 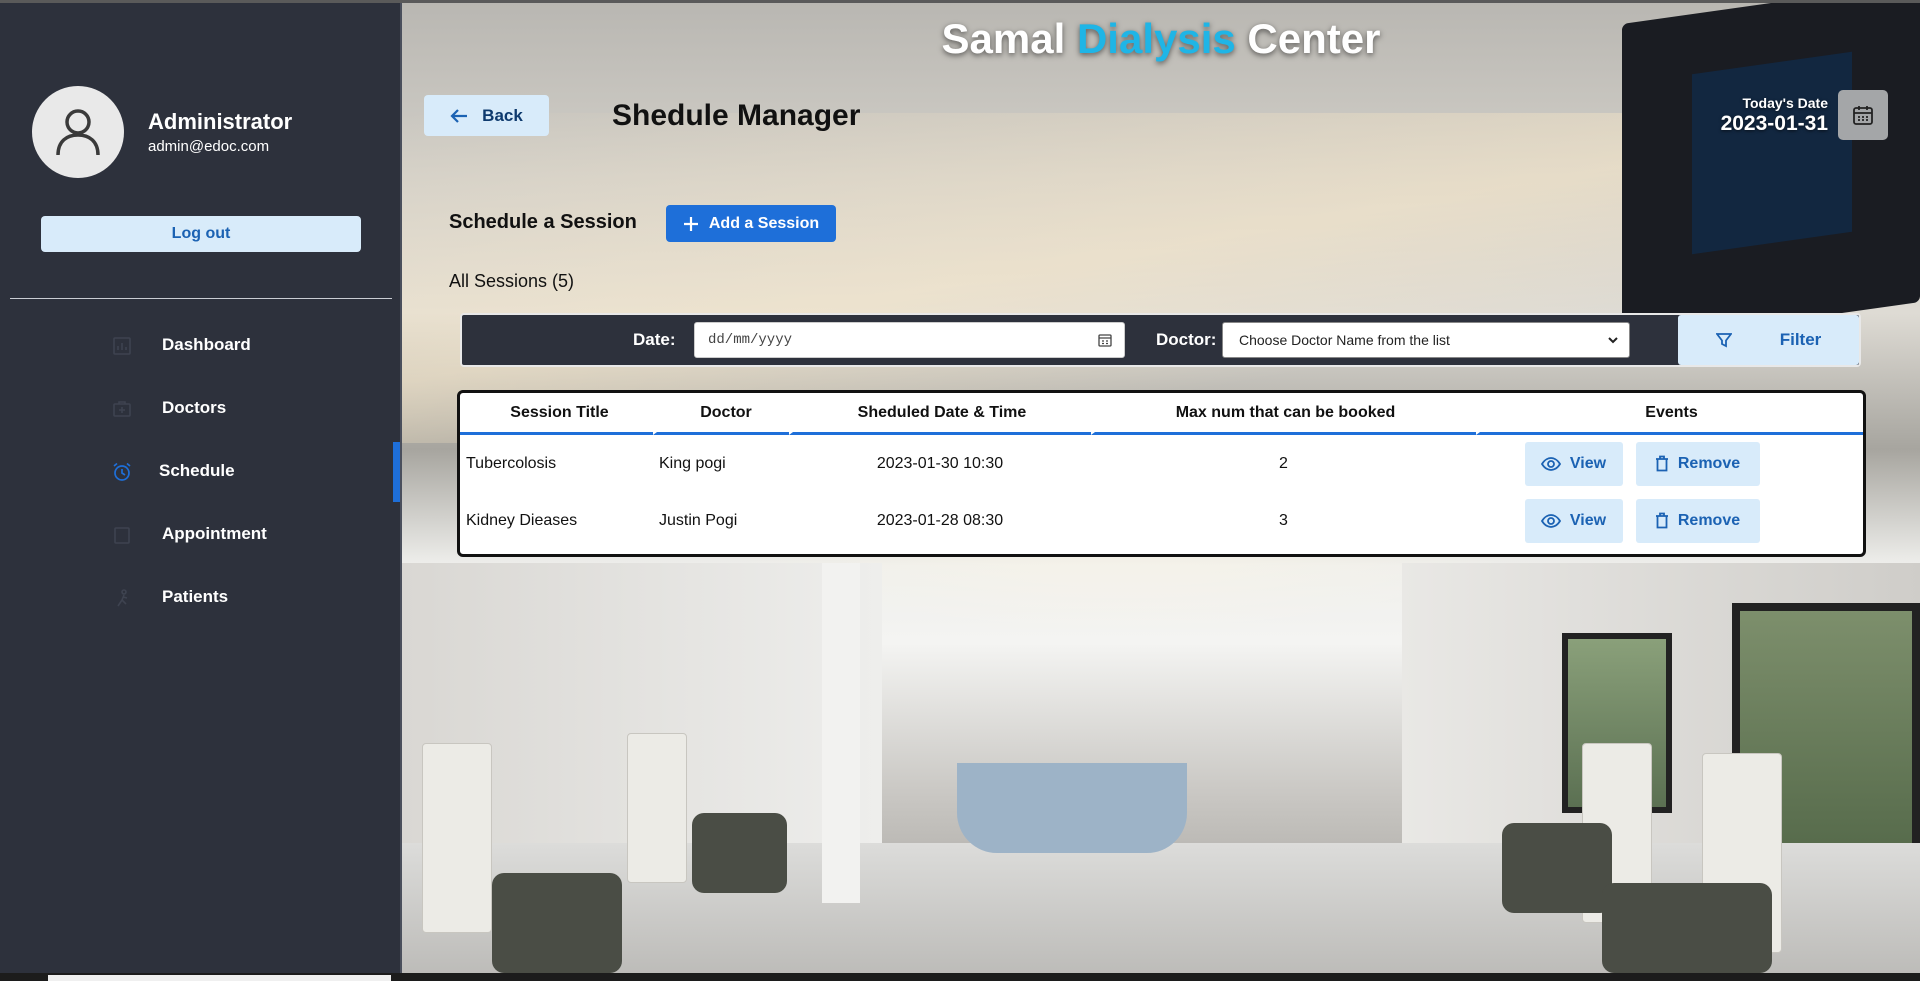 What do you see at coordinates (721, 414) in the screenshot?
I see `column-header: Doctor` at bounding box center [721, 414].